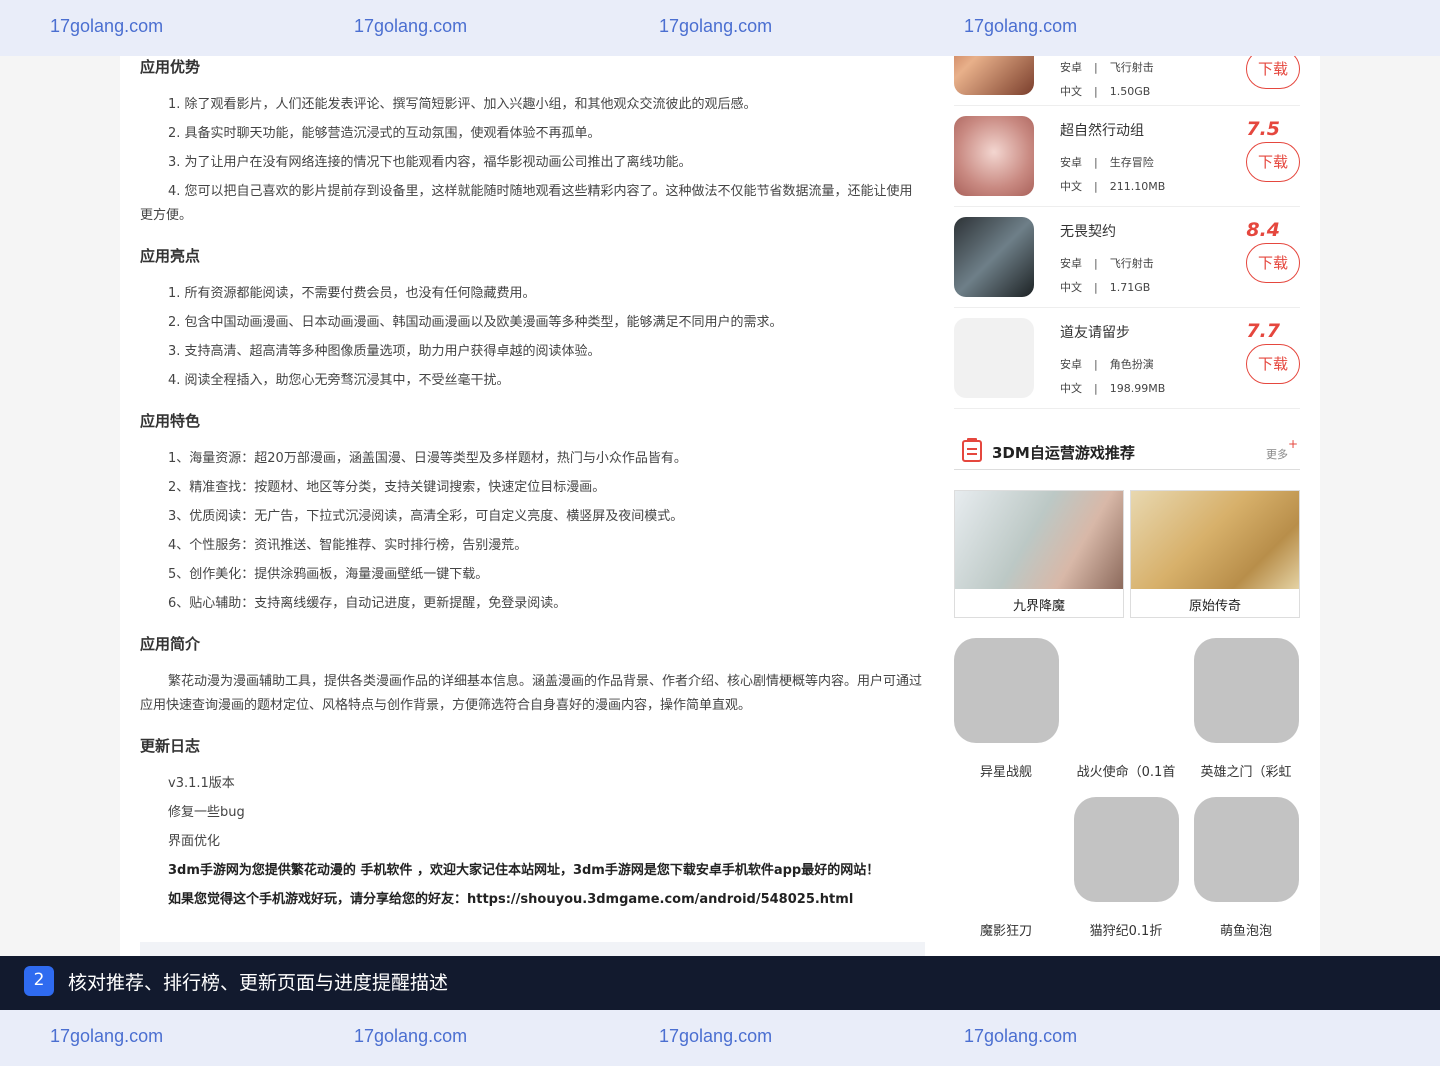  Describe the element at coordinates (1127, 81) in the screenshot. I see `game-list-item: 安卓 | 飞行射击 中文 | 1.50GB 下载` at that location.